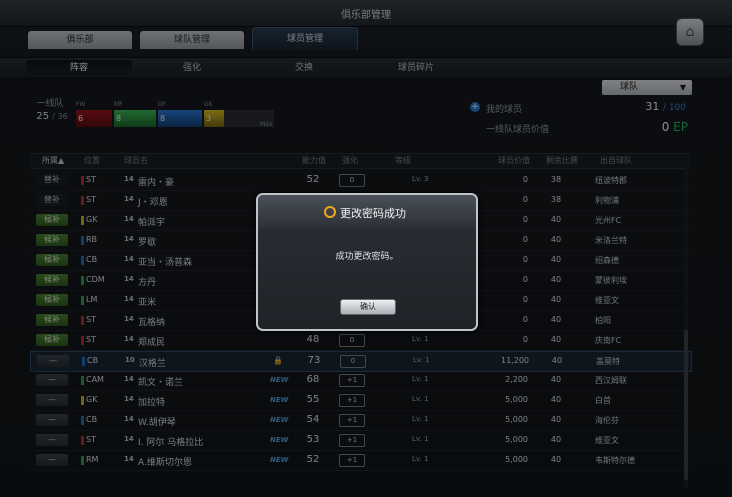 The width and height of the screenshot is (732, 497). Describe the element at coordinates (368, 307) in the screenshot. I see `confirm-button: 确认` at that location.